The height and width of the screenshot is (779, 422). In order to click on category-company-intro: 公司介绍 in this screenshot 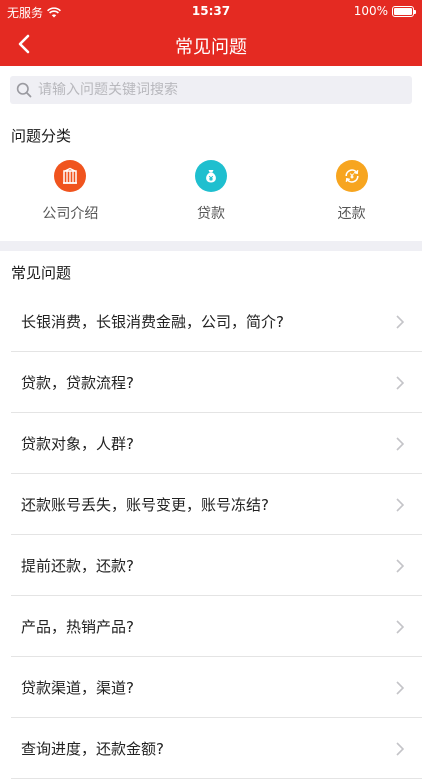, I will do `click(70, 200)`.